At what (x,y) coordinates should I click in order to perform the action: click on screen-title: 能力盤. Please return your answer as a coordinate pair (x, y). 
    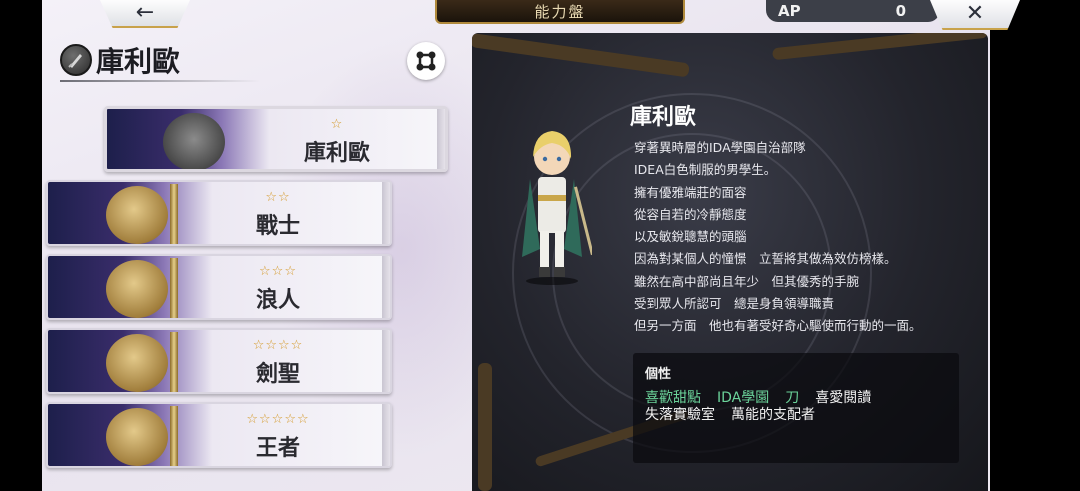
    Looking at the image, I should click on (560, 11).